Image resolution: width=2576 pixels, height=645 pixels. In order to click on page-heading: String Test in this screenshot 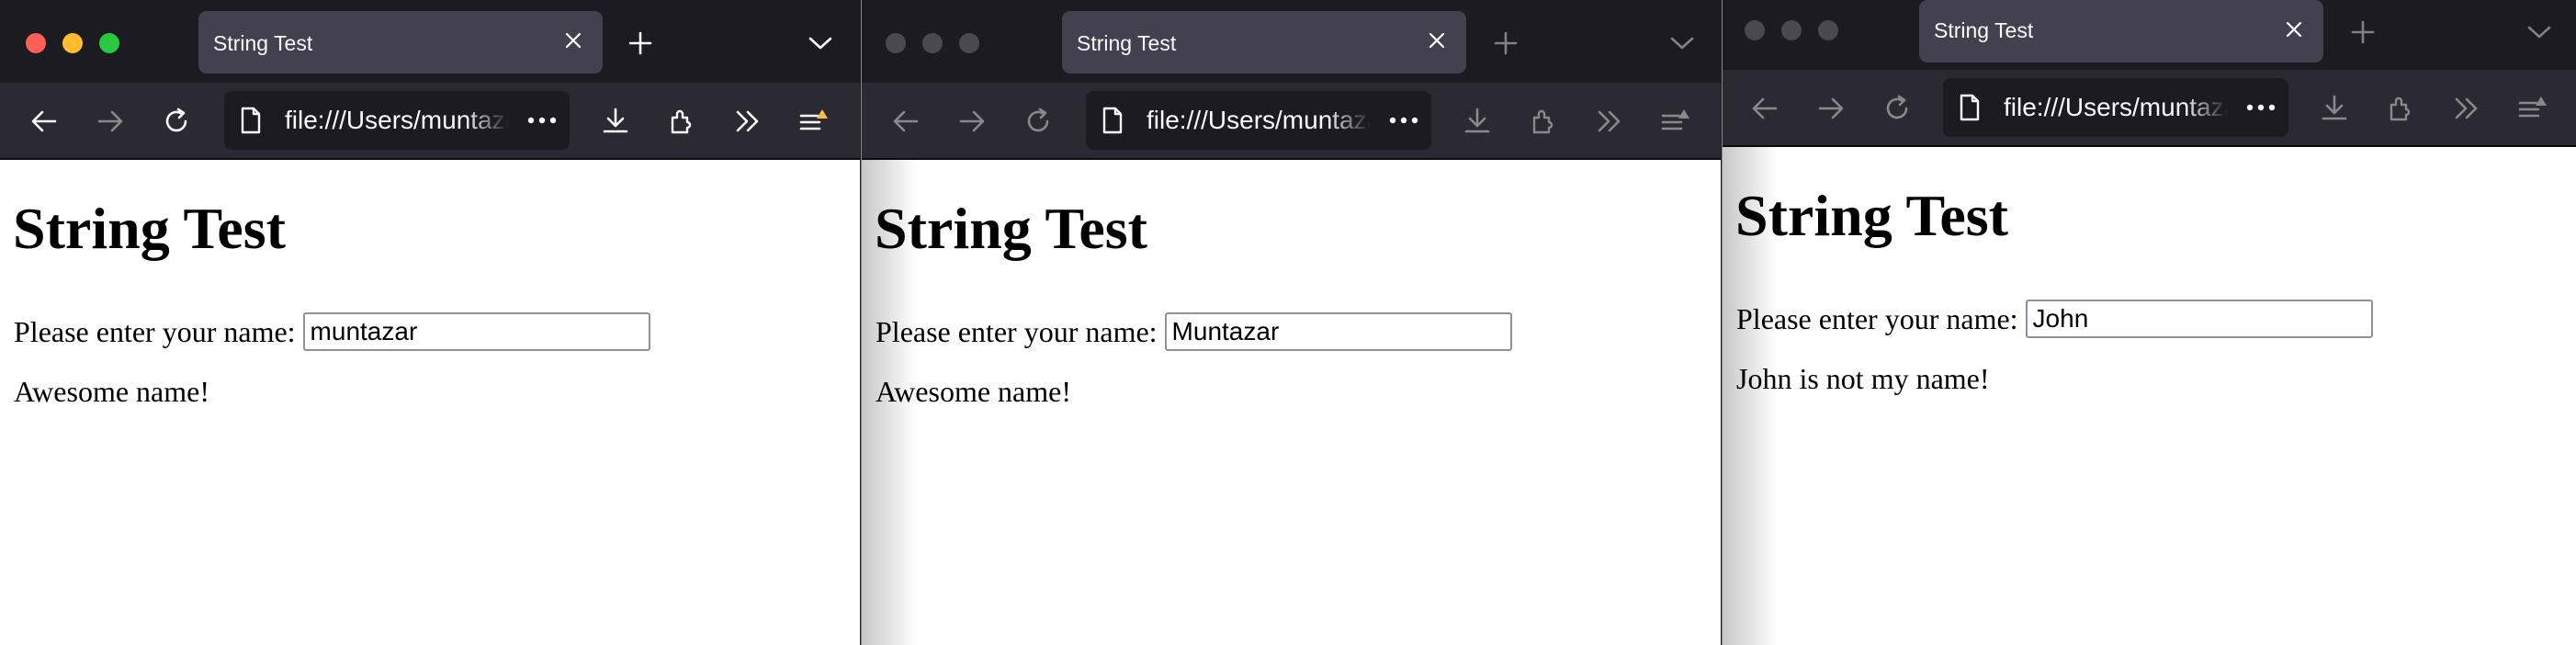, I will do `click(149, 228)`.